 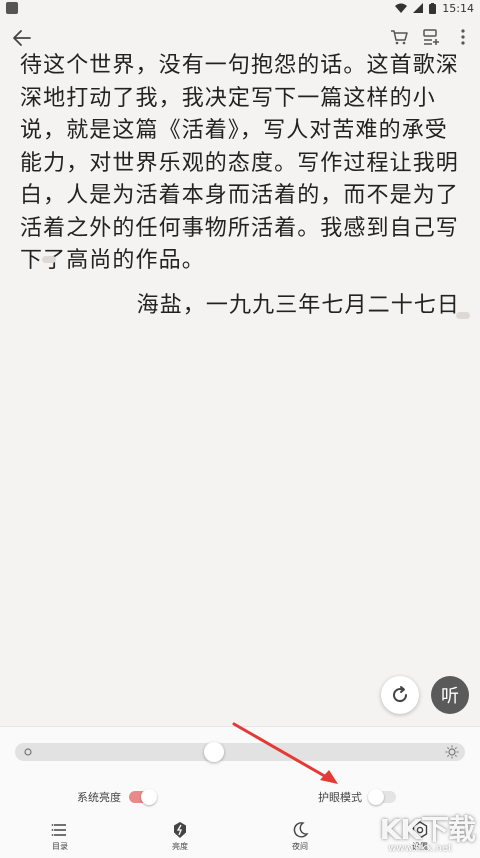 I want to click on add-to-shelf-icon, so click(x=431, y=37).